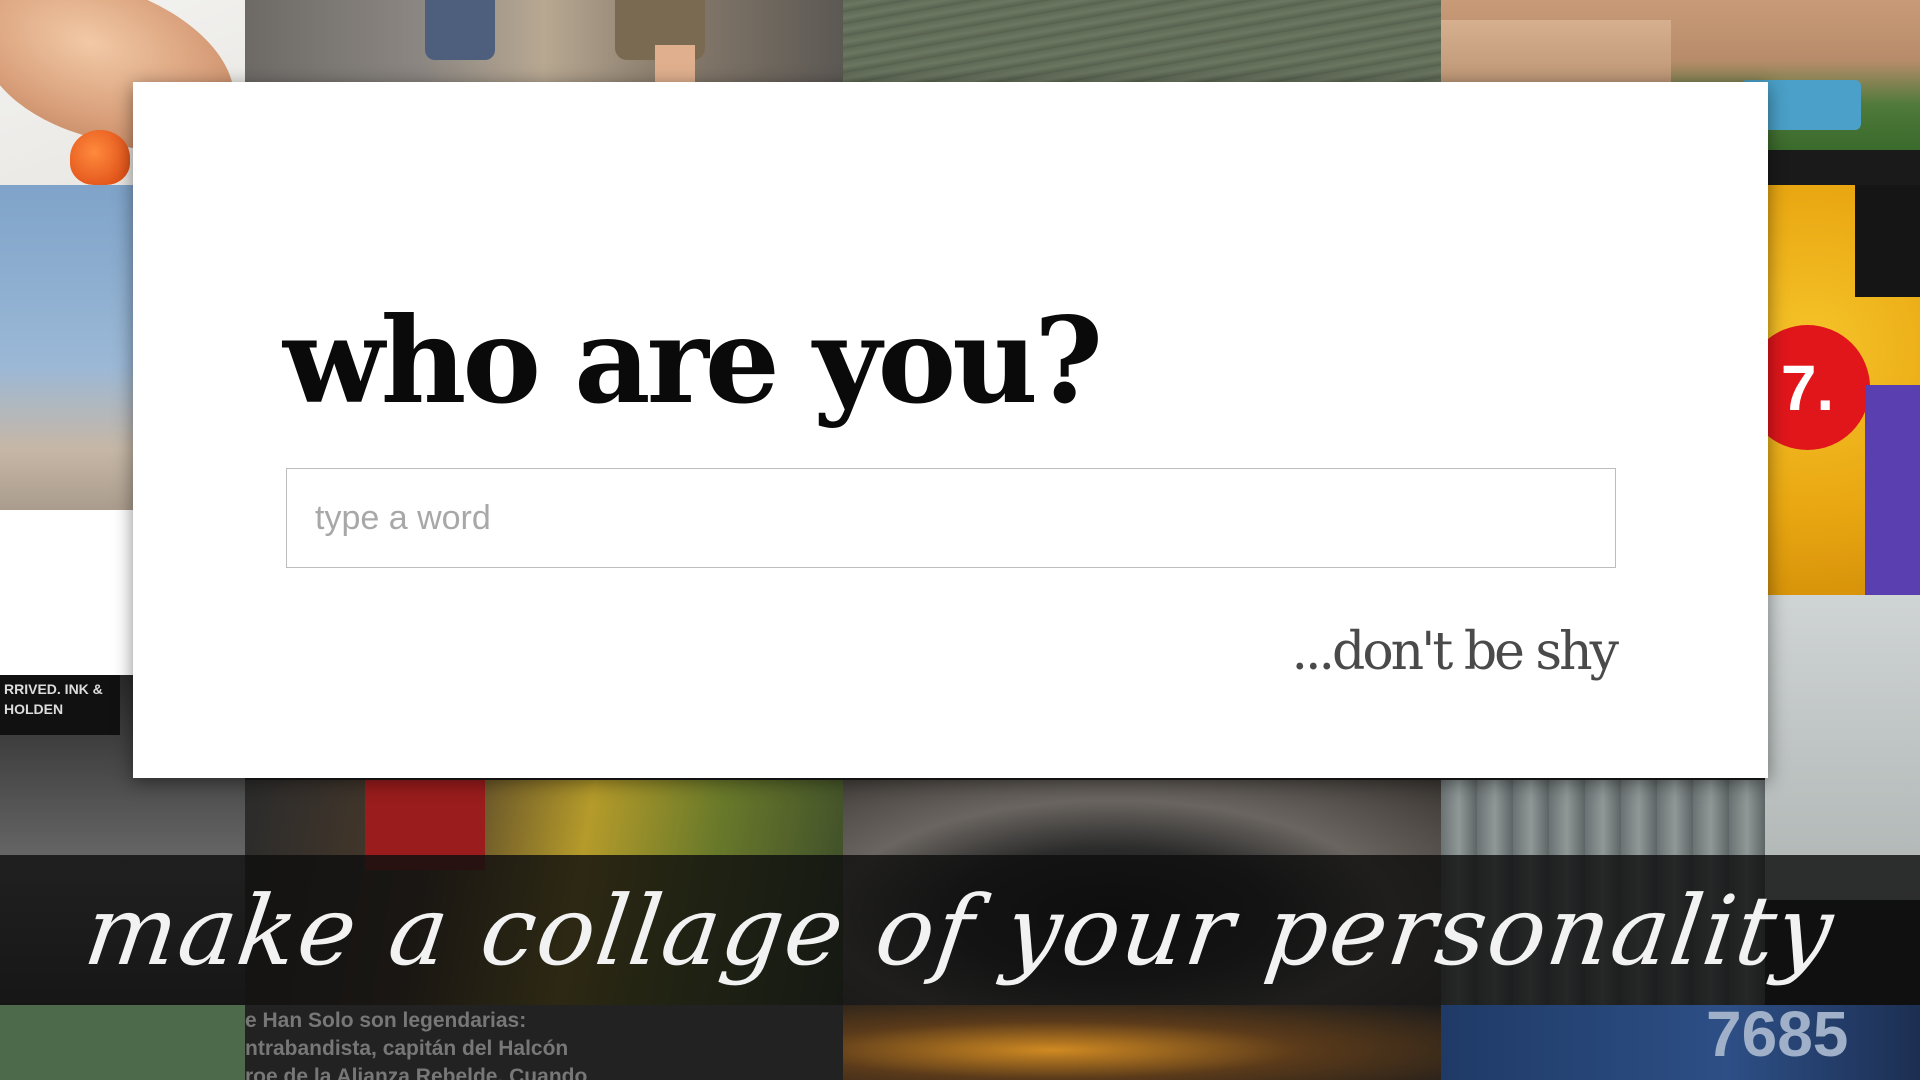  What do you see at coordinates (1892, 490) in the screenshot?
I see `purple-strip` at bounding box center [1892, 490].